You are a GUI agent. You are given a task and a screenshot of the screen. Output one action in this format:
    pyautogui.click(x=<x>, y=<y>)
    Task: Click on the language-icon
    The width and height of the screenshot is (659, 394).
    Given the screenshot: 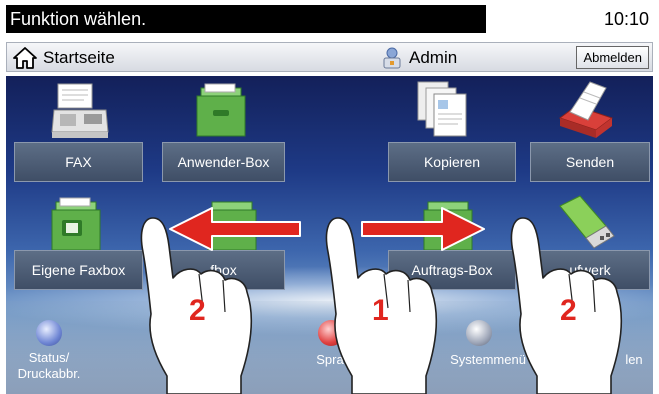 What is the action you would take?
    pyautogui.click(x=331, y=333)
    